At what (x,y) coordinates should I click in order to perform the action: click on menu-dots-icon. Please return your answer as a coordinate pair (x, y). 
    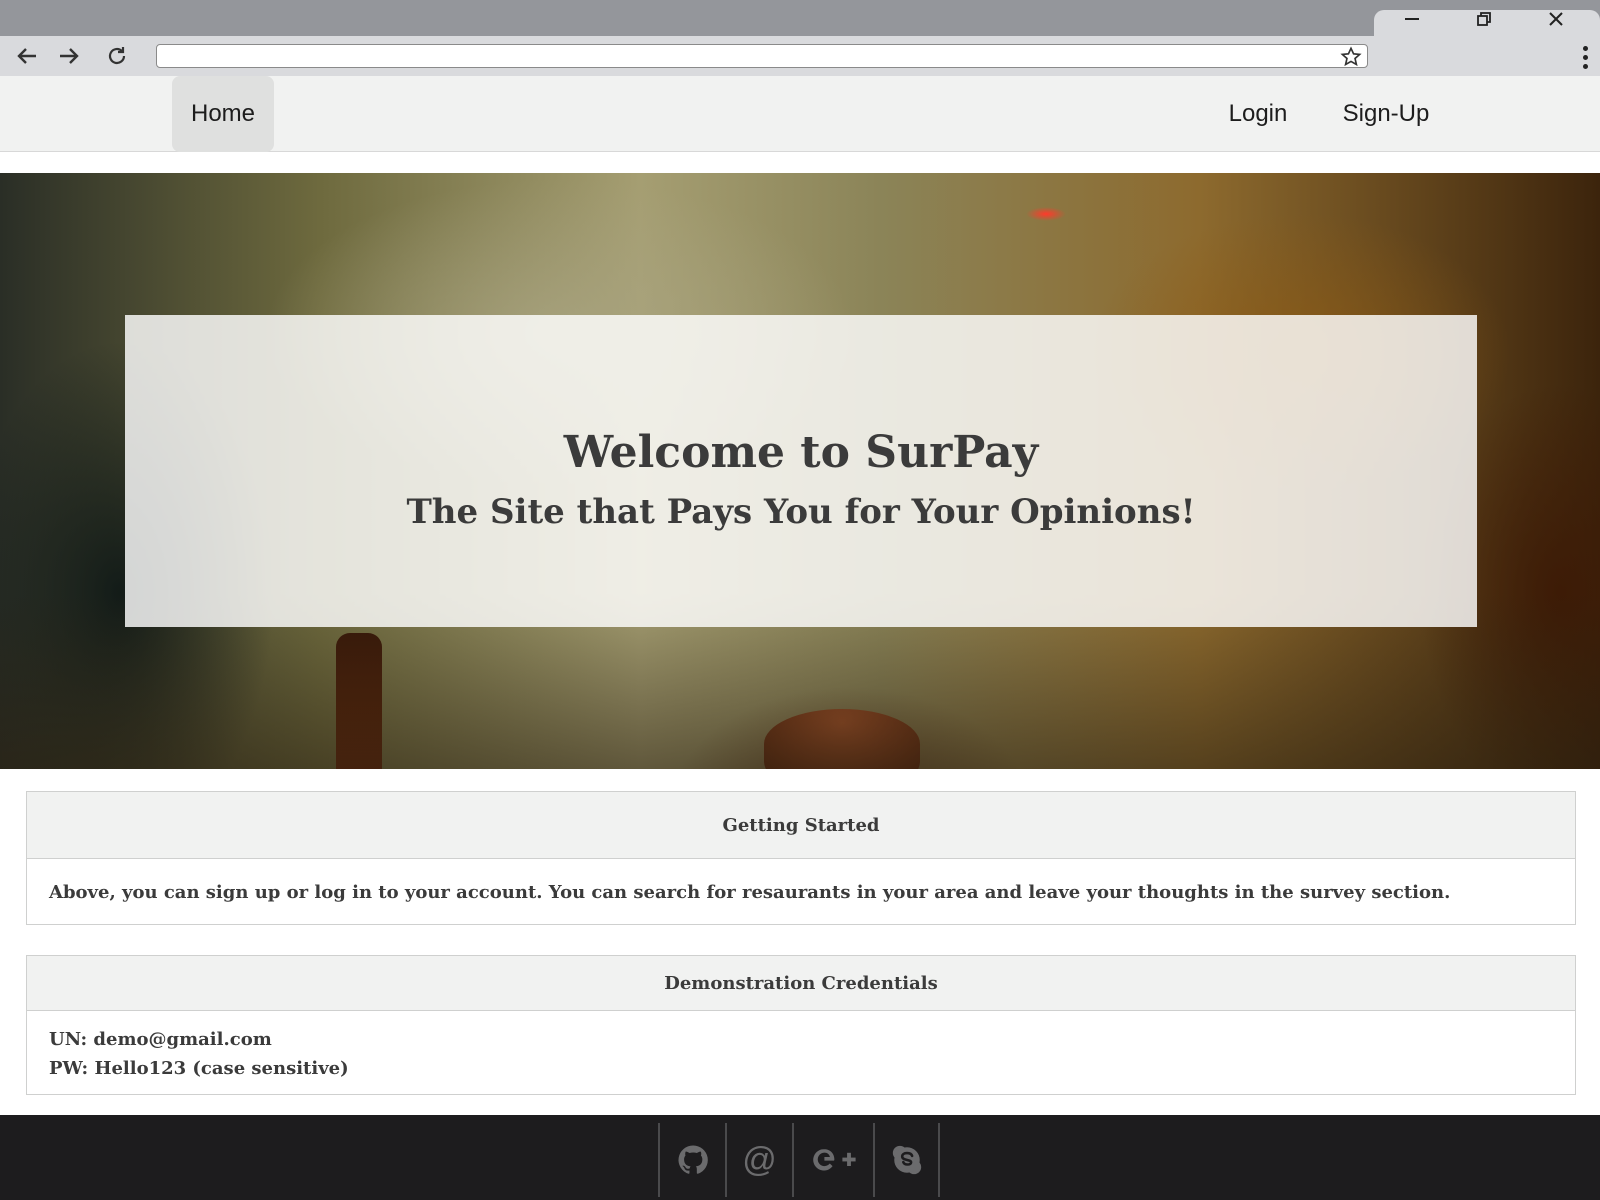
    Looking at the image, I should click on (1585, 57).